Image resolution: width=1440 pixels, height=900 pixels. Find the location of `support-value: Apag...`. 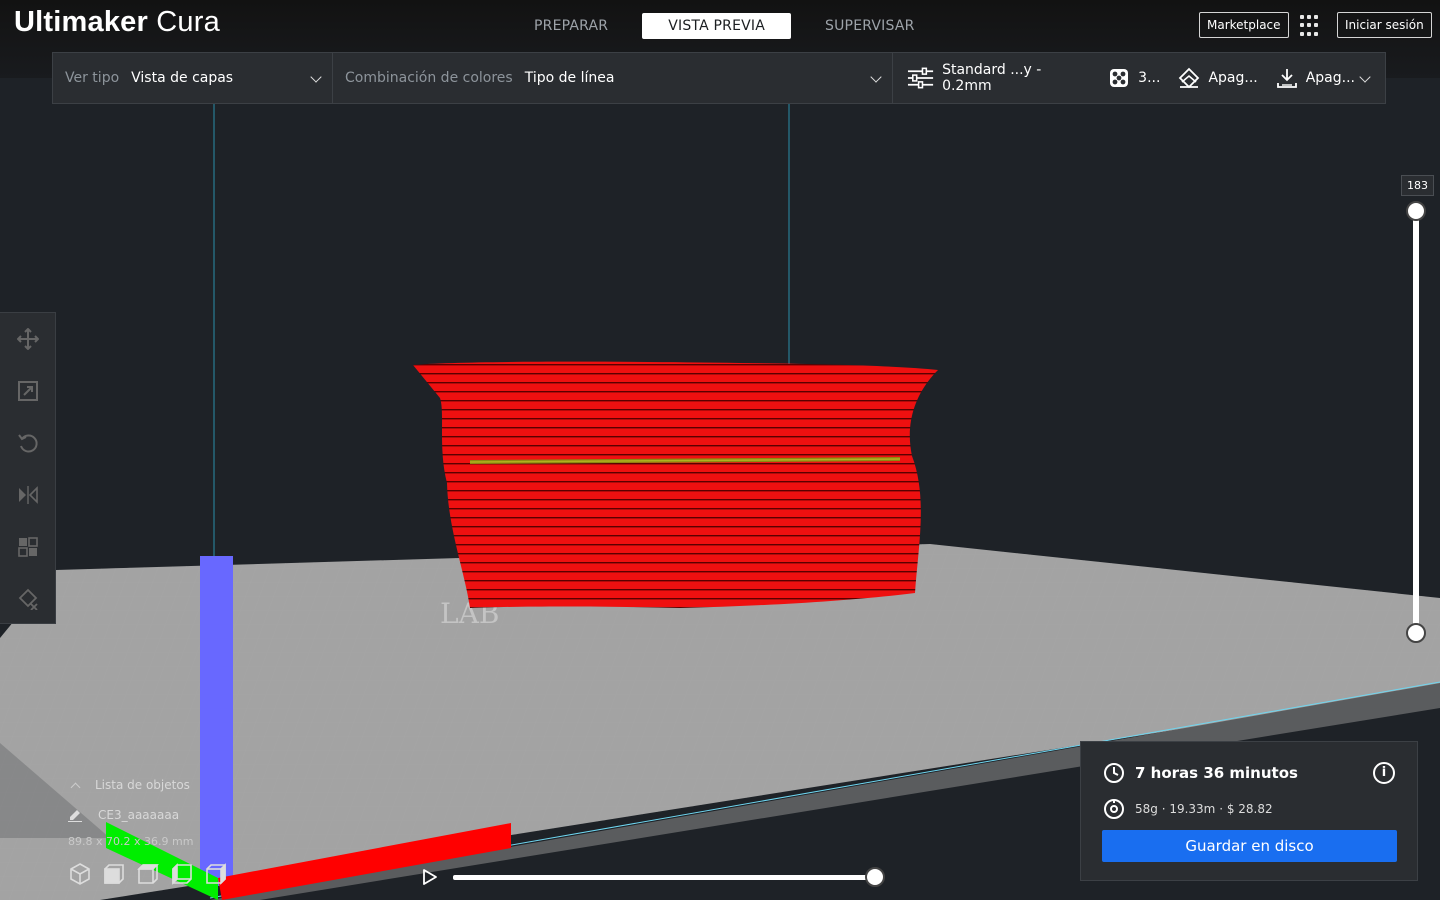

support-value: Apag... is located at coordinates (1233, 78).